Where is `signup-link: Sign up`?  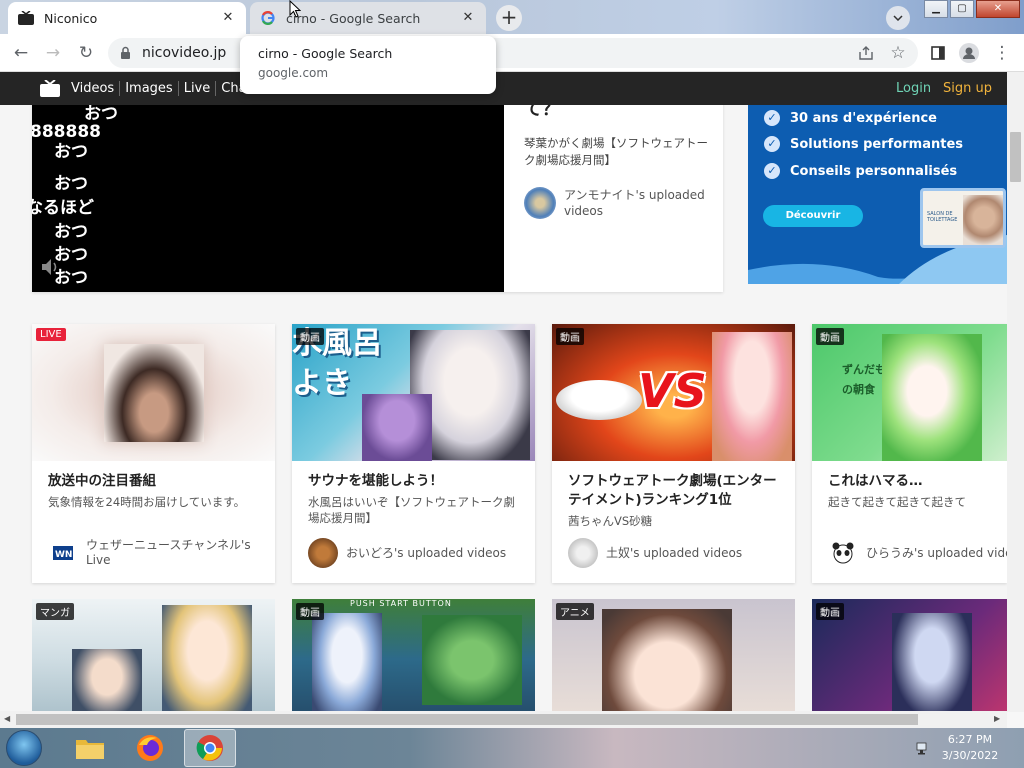
signup-link: Sign up is located at coordinates (967, 88).